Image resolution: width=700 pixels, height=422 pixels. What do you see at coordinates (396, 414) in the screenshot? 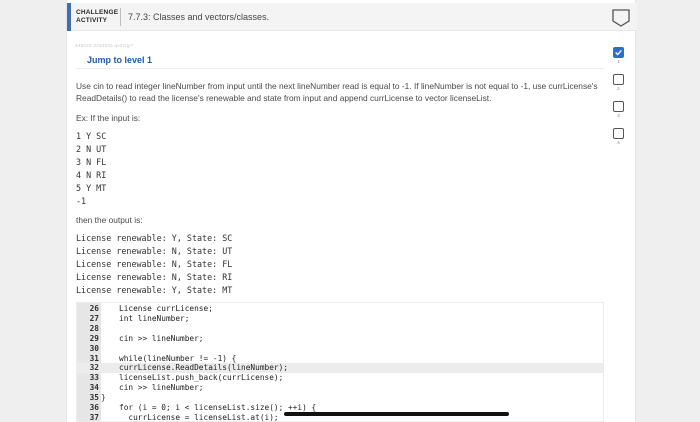
I see `horizontal-scrollbar` at bounding box center [396, 414].